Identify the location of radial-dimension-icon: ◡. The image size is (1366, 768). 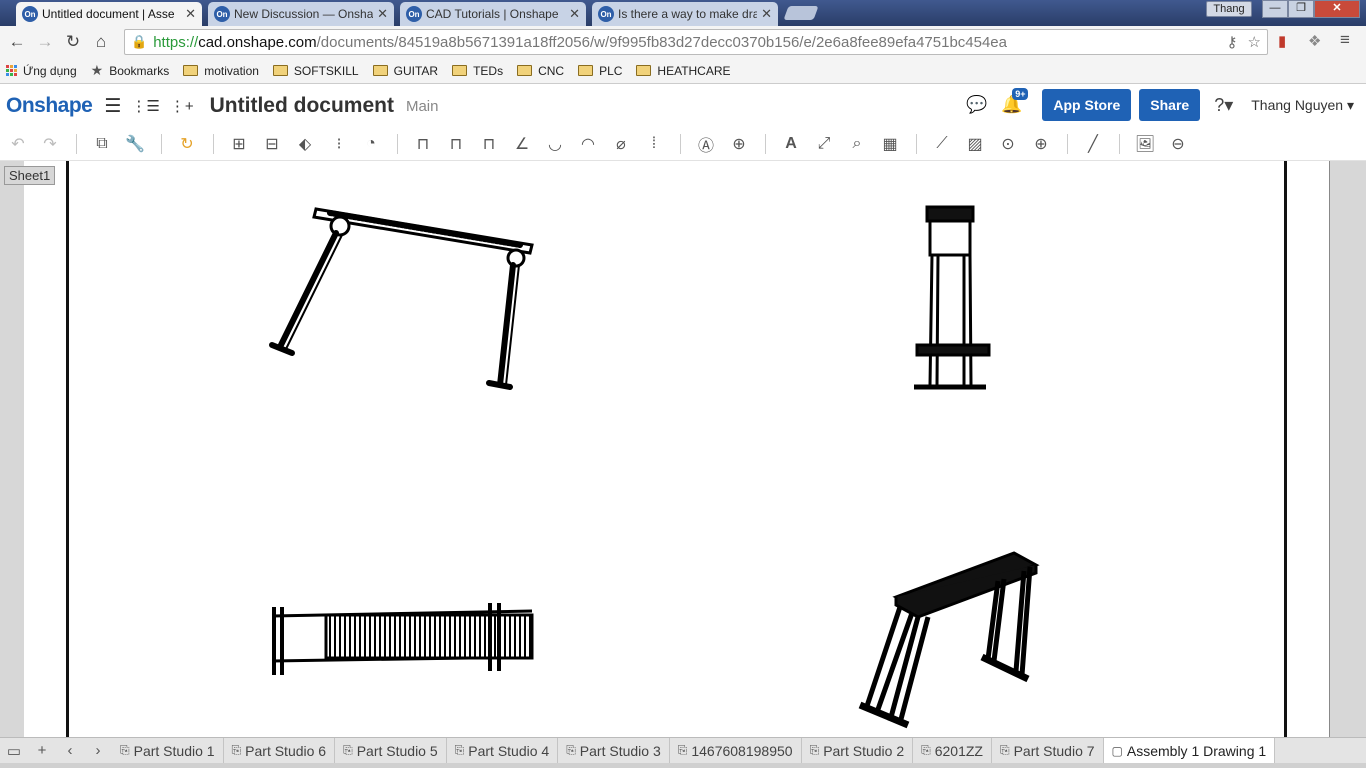
(555, 144).